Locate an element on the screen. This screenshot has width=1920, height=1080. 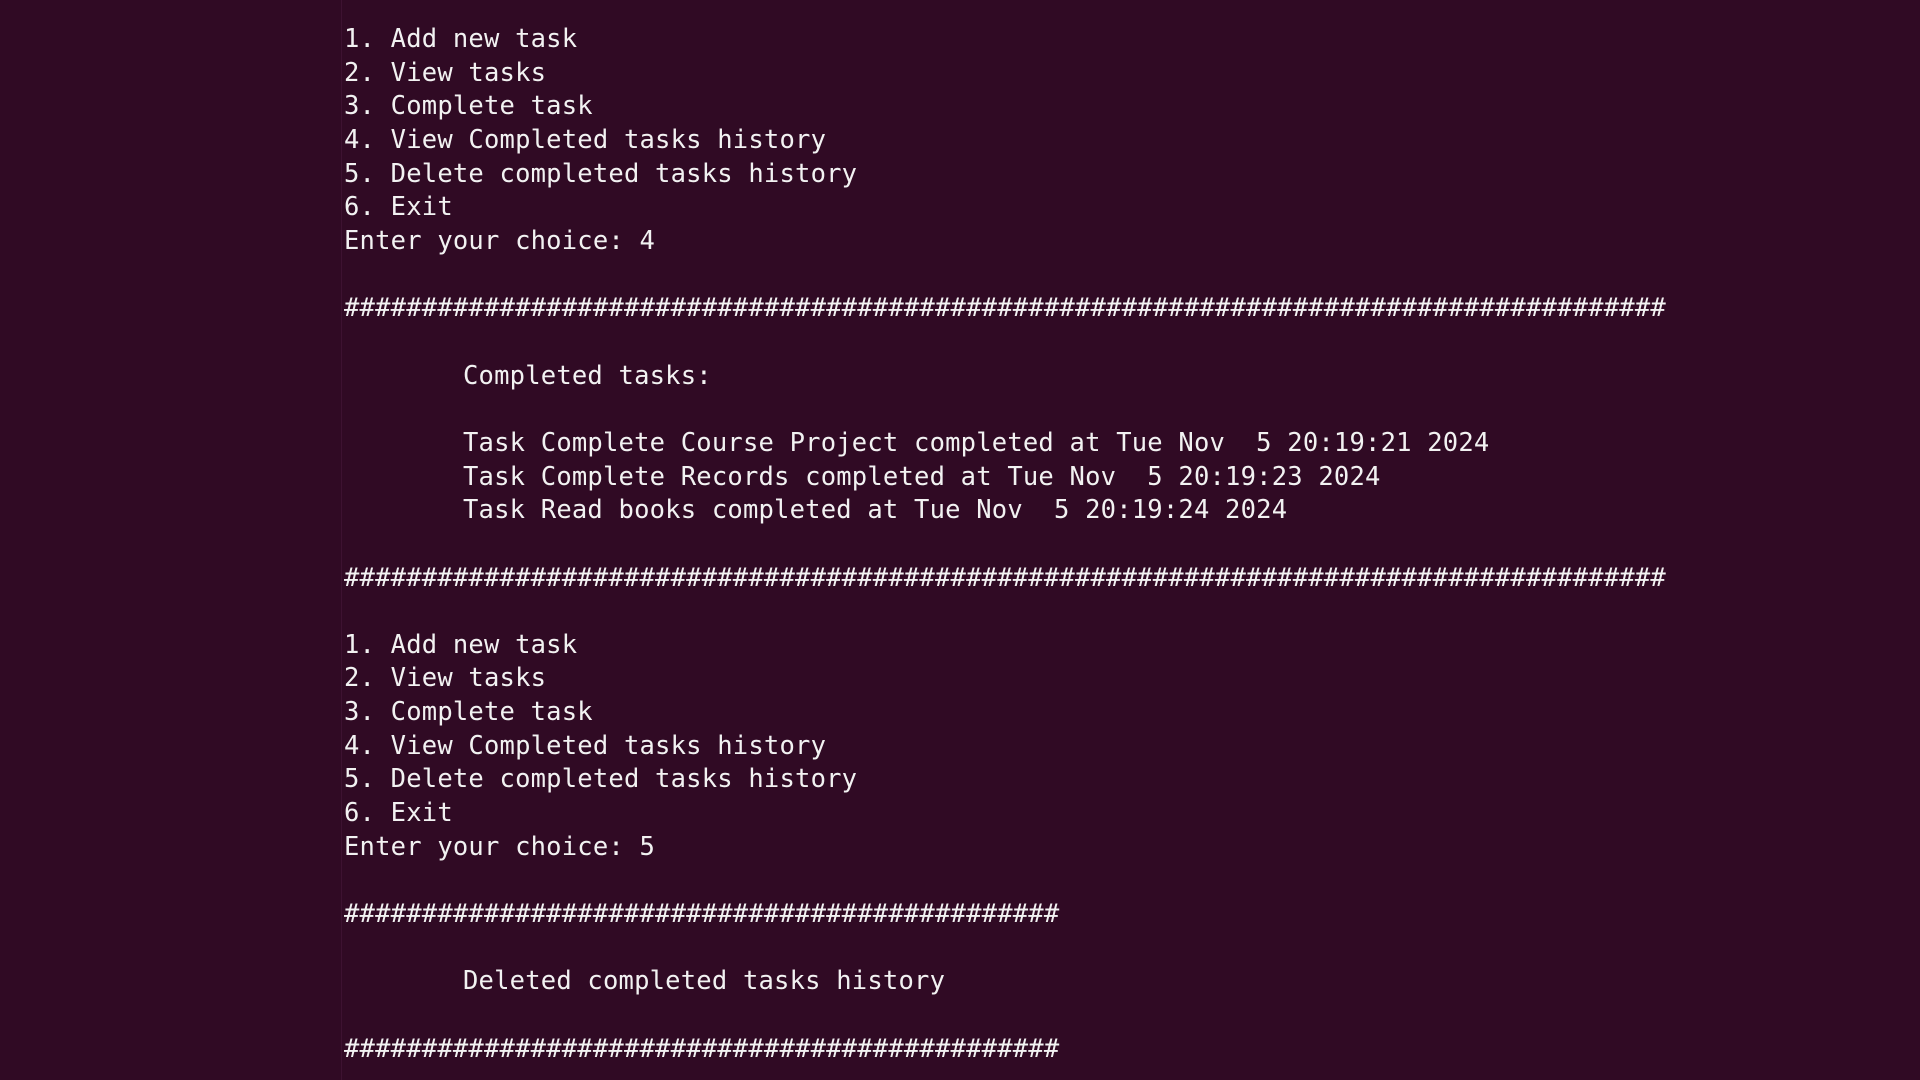
deleted-history-message: Deleted completed tasks history is located at coordinates (704, 981).